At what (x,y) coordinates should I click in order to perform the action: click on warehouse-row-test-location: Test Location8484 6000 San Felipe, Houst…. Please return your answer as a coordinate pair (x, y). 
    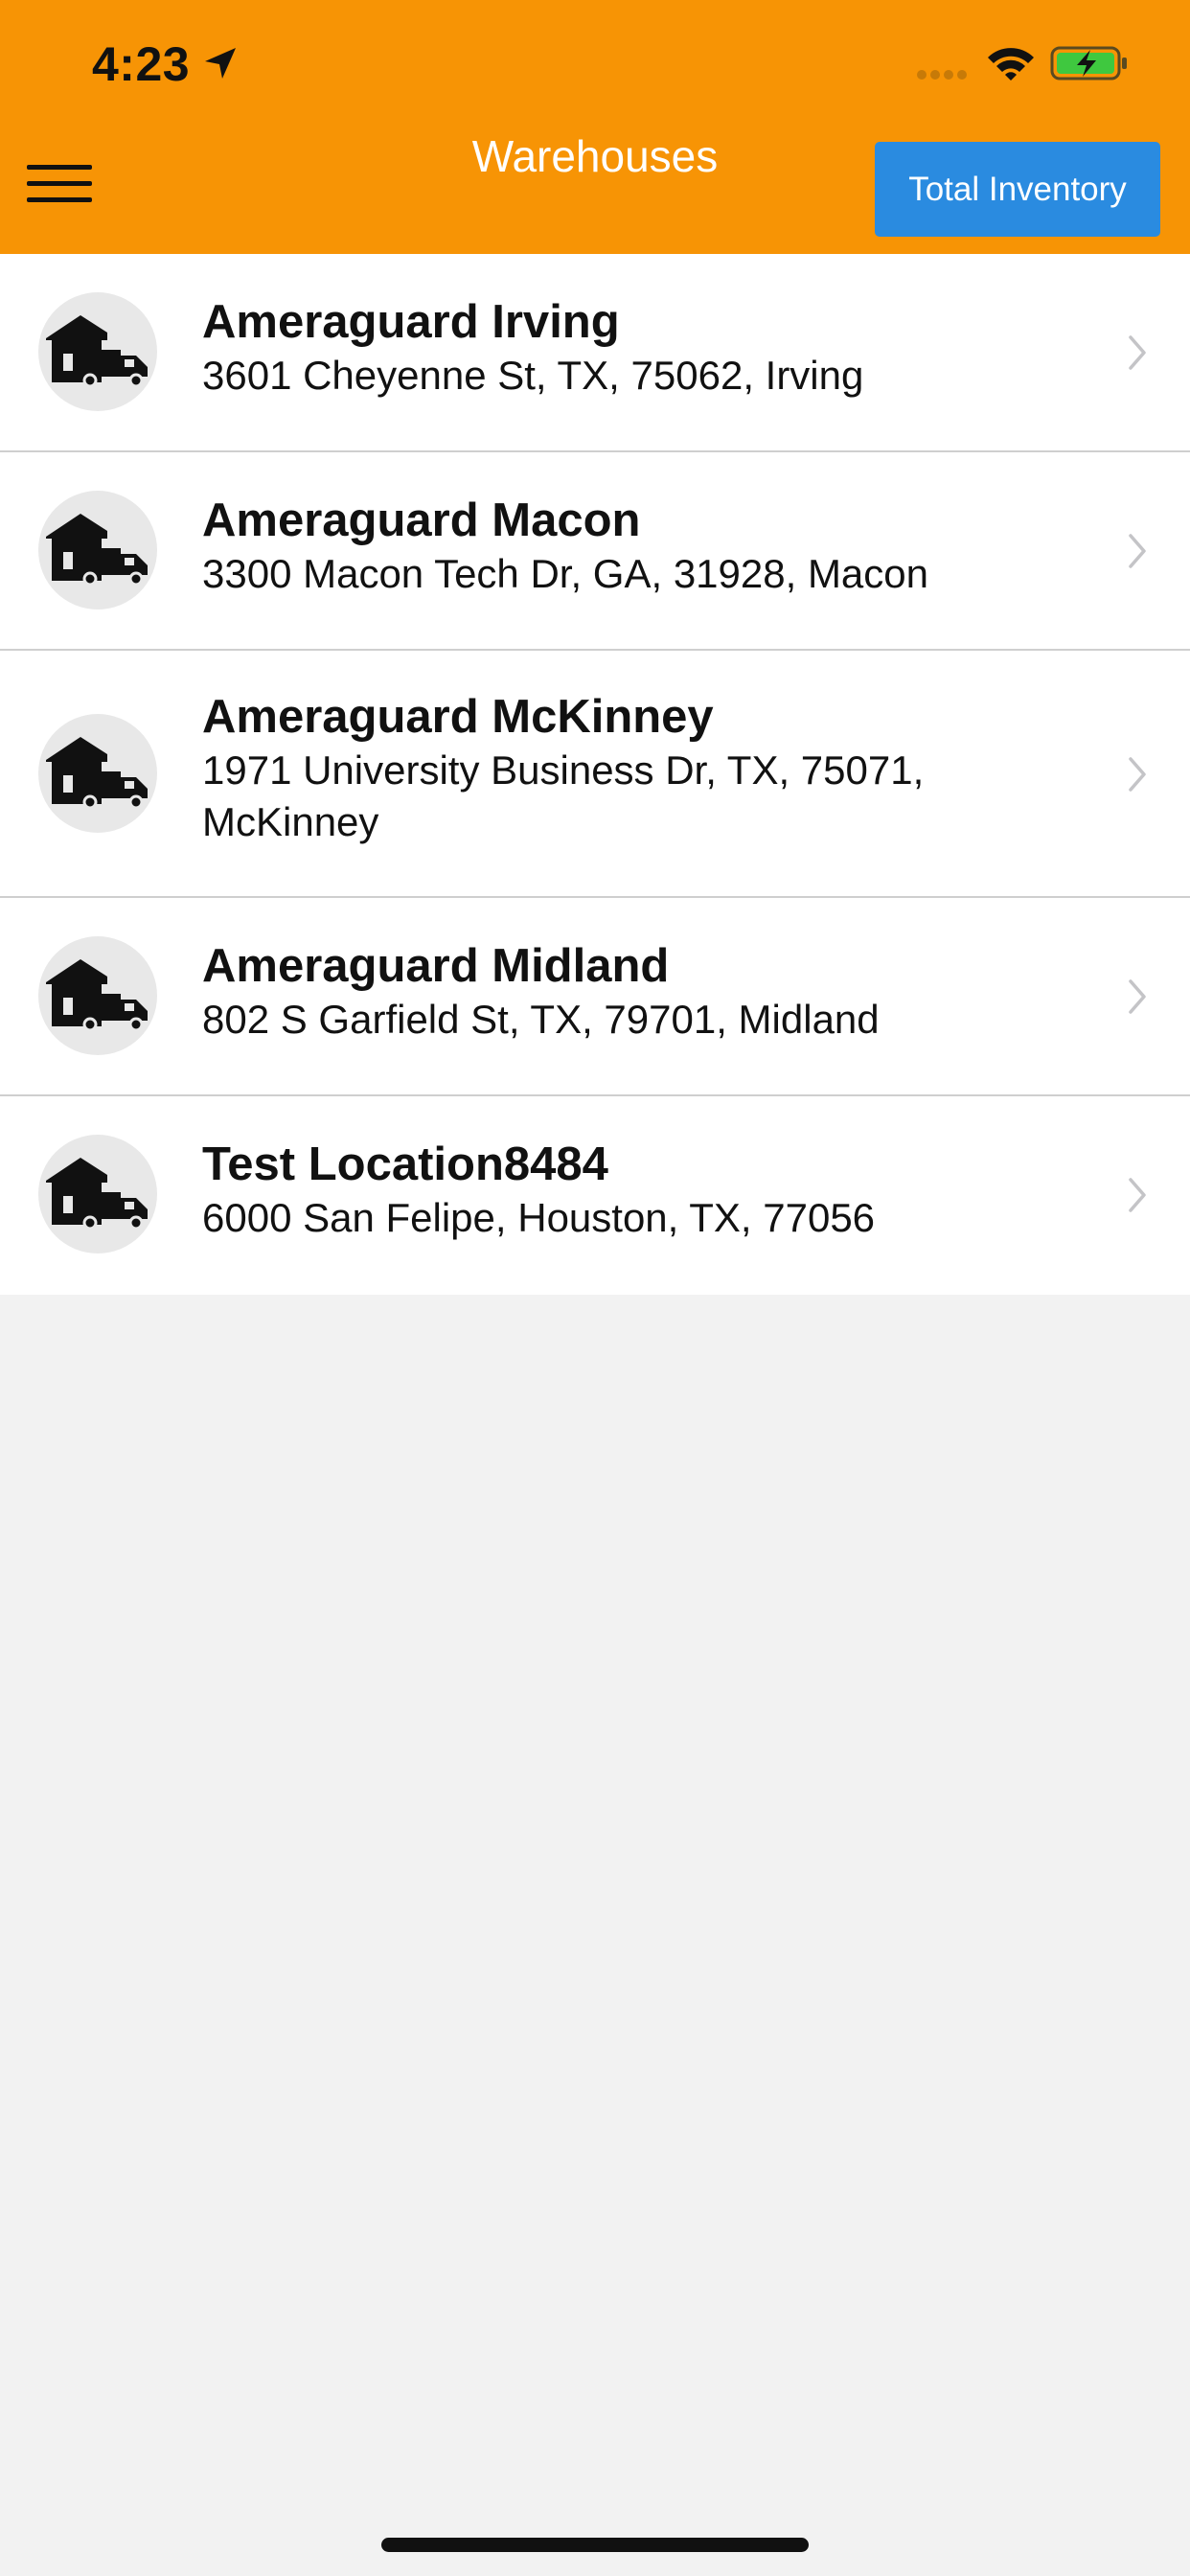
    Looking at the image, I should click on (595, 1195).